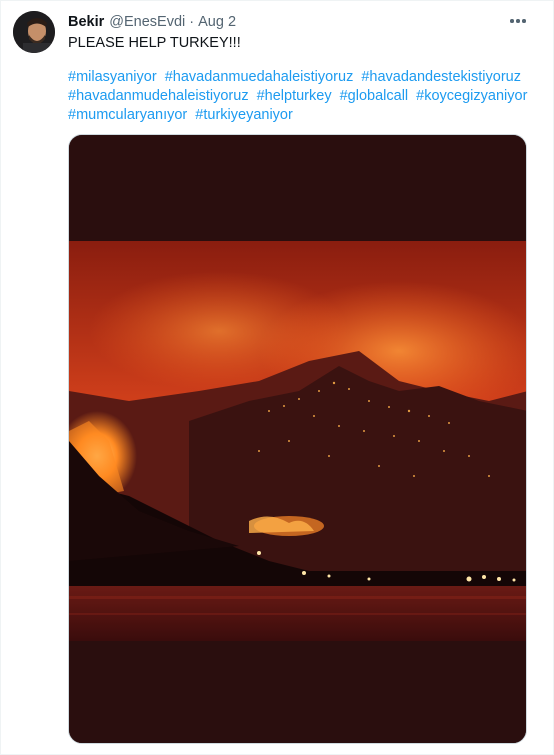  Describe the element at coordinates (217, 22) in the screenshot. I see `tweet-date: Aug 2` at that location.